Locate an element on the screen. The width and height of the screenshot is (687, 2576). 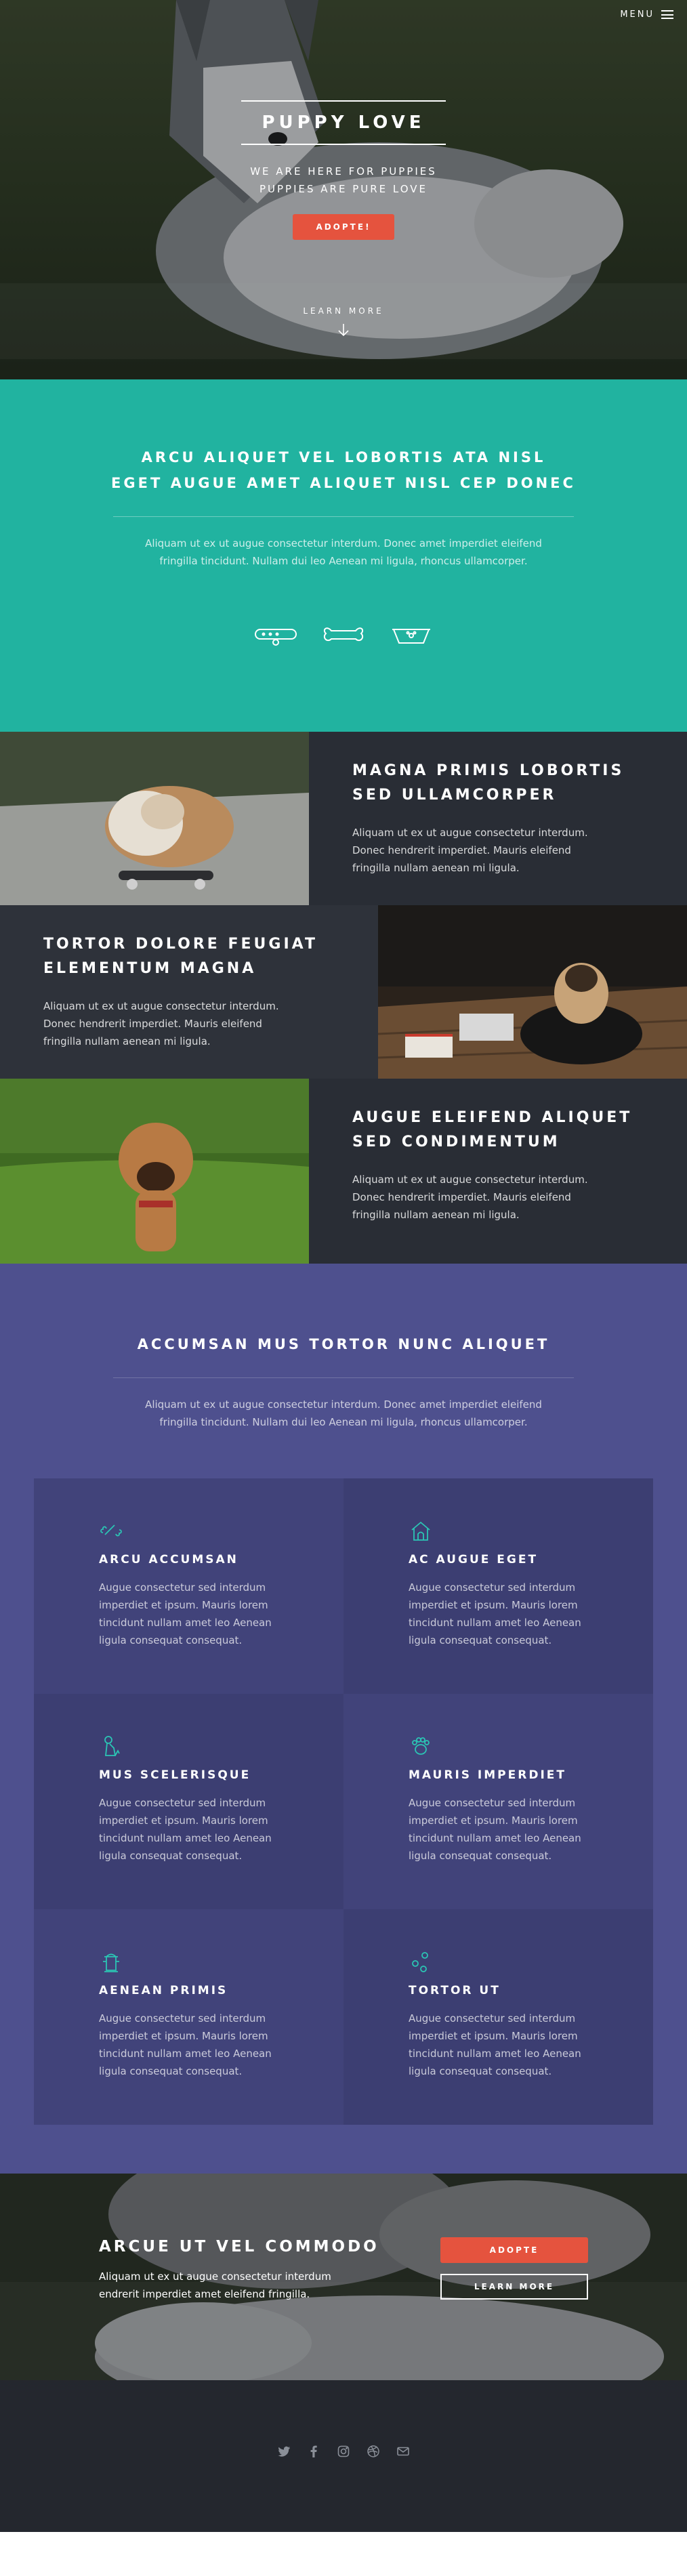
adopte-button: ADOPTE is located at coordinates (514, 2250).